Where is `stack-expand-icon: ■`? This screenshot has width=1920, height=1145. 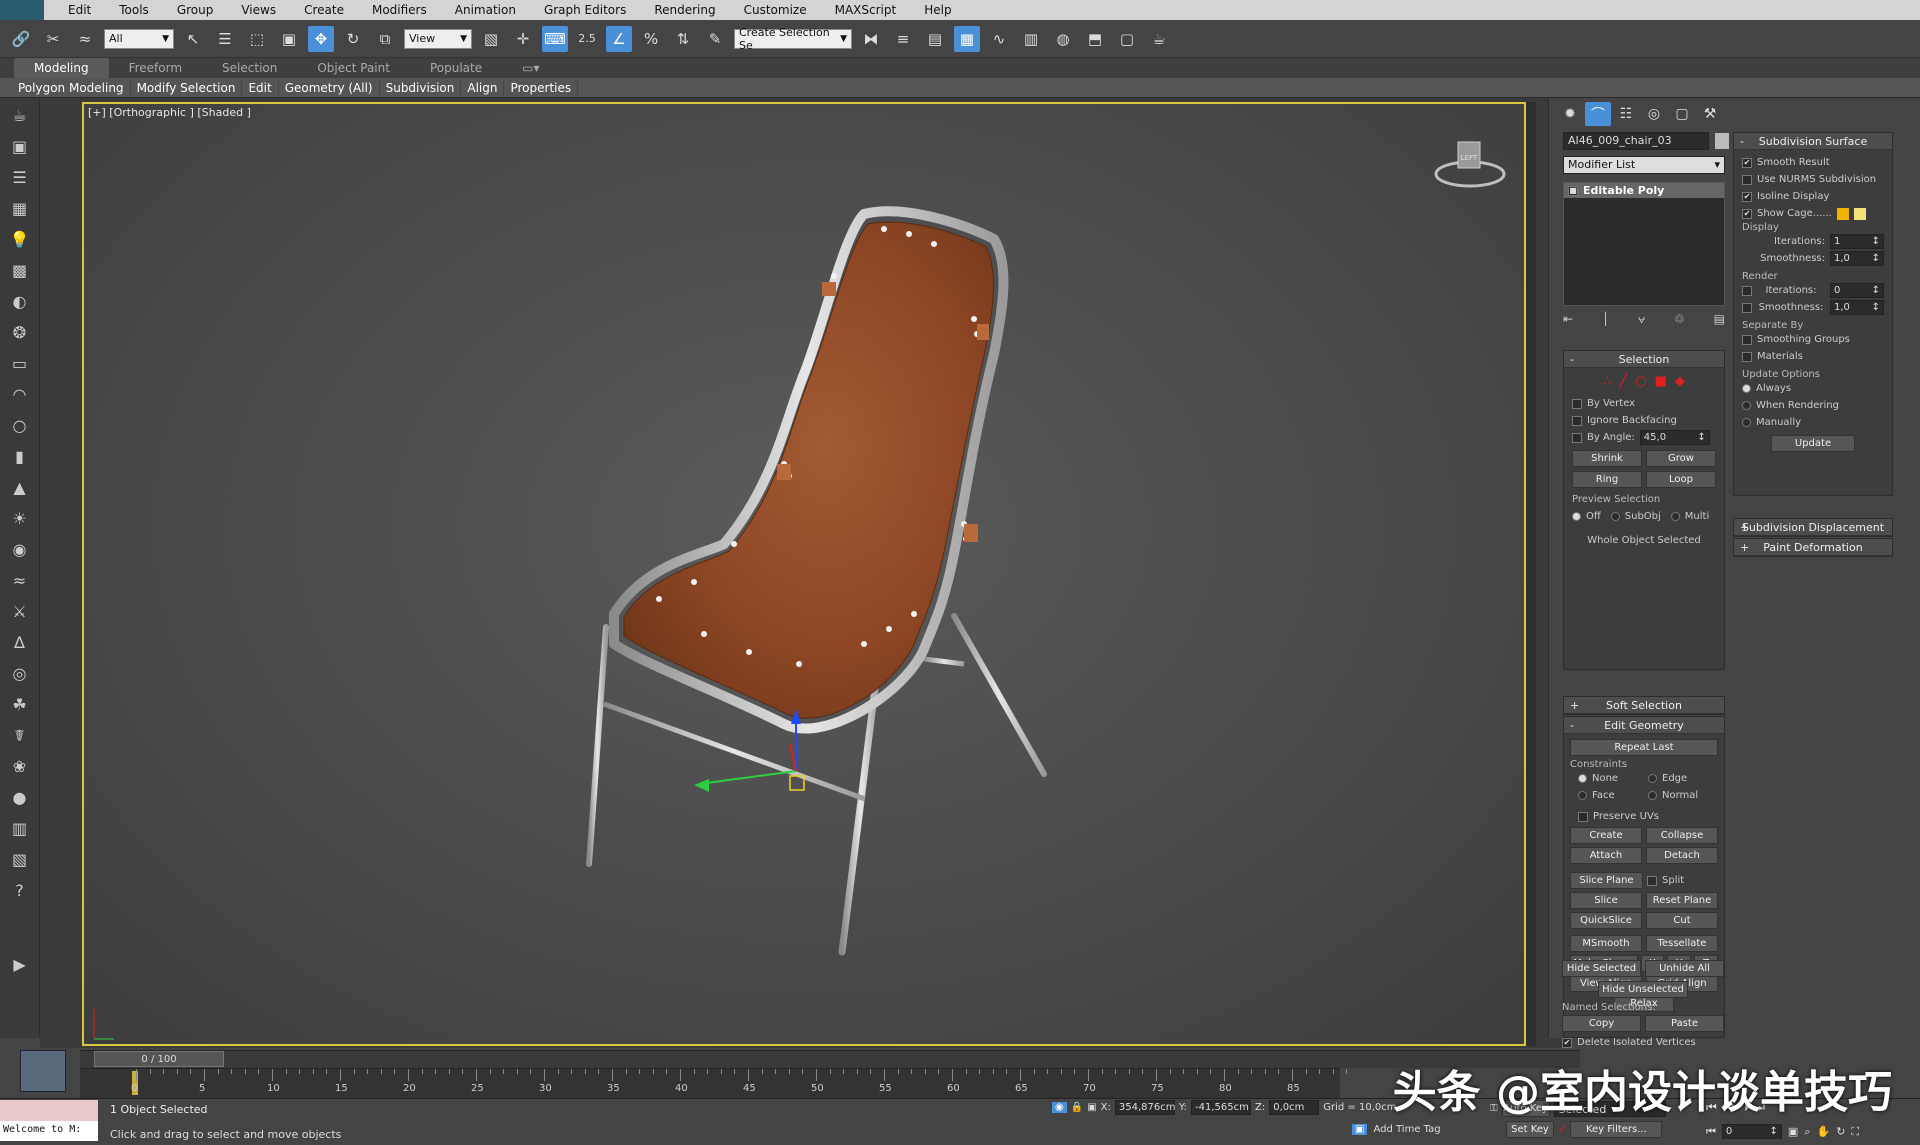
stack-expand-icon: ■ is located at coordinates (1573, 190).